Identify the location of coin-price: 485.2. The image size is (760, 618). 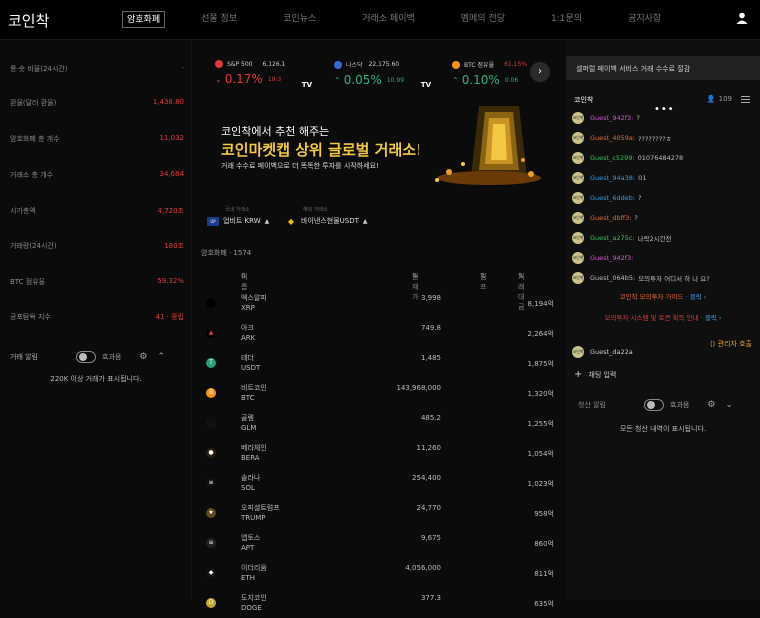
(430, 418).